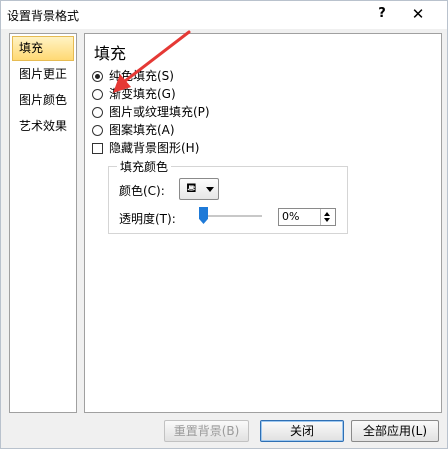 This screenshot has width=448, height=450. Describe the element at coordinates (302, 431) in the screenshot. I see `close-button: 关闭` at that location.